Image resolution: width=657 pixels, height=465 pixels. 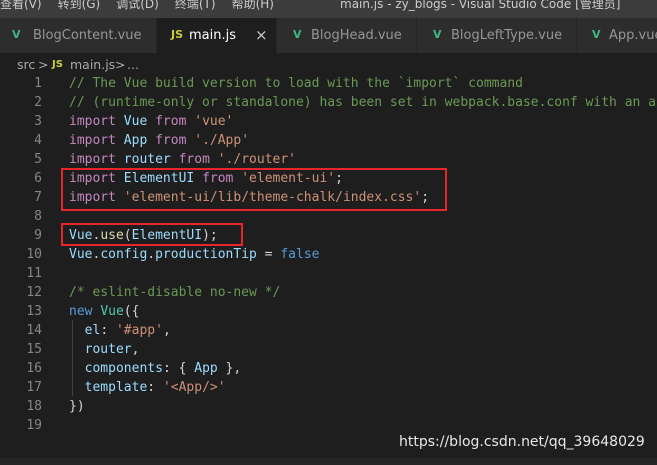 What do you see at coordinates (222, 140) in the screenshot?
I see `code-token: './App'` at bounding box center [222, 140].